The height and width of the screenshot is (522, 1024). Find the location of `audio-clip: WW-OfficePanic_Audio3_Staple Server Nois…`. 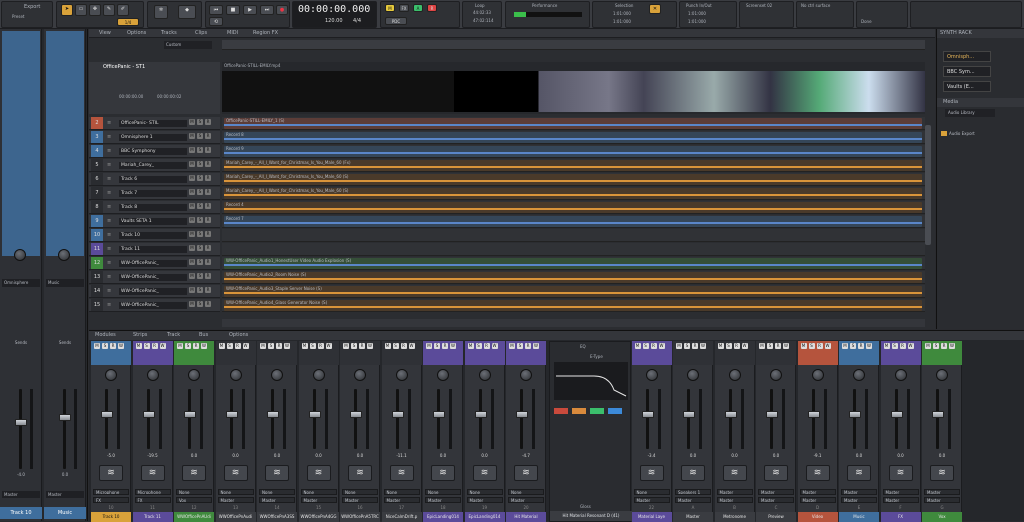

audio-clip: WW-OfficePanic_Audio3_Staple Server Nois… is located at coordinates (573, 291).